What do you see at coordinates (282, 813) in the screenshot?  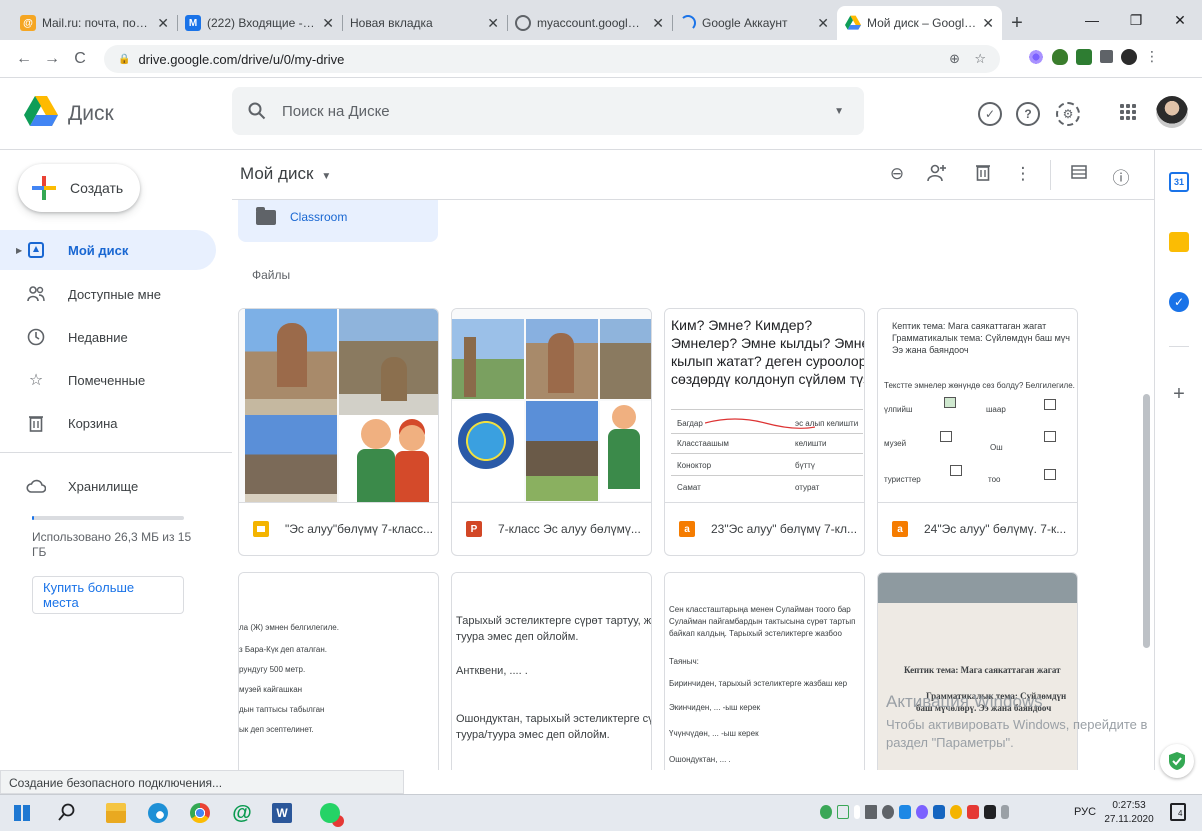 I see `word-app-icon: W` at bounding box center [282, 813].